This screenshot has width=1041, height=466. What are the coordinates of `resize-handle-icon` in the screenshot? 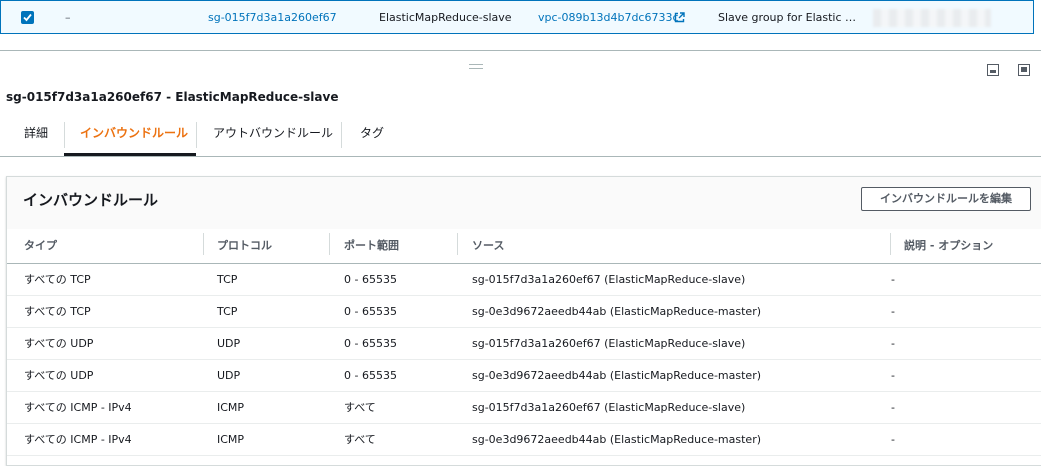 It's located at (476, 66).